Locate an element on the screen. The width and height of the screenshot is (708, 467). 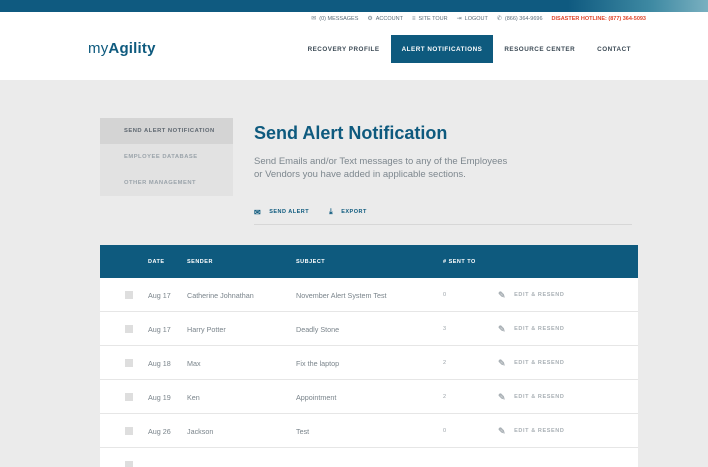
row-subject: Fix the laptop is located at coordinates (318, 363).